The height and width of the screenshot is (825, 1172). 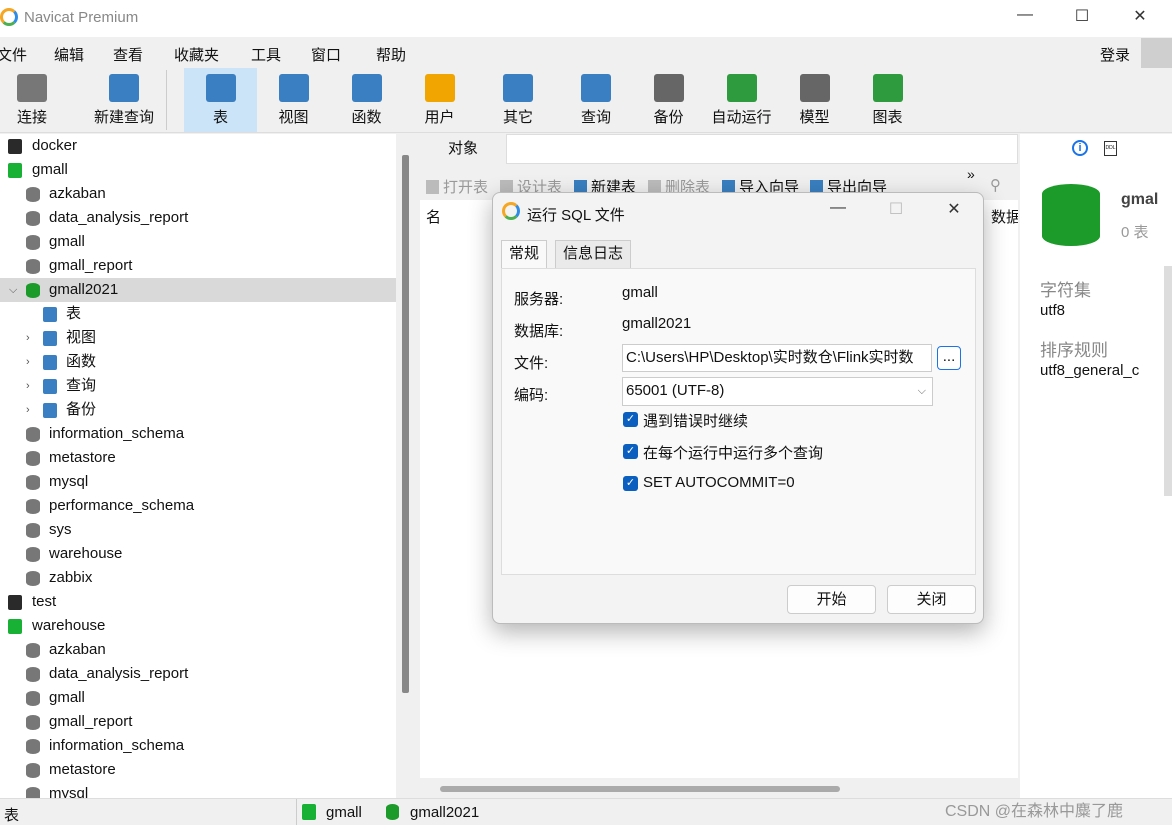 What do you see at coordinates (293, 100) in the screenshot?
I see `toolbar-button-view: 视图` at bounding box center [293, 100].